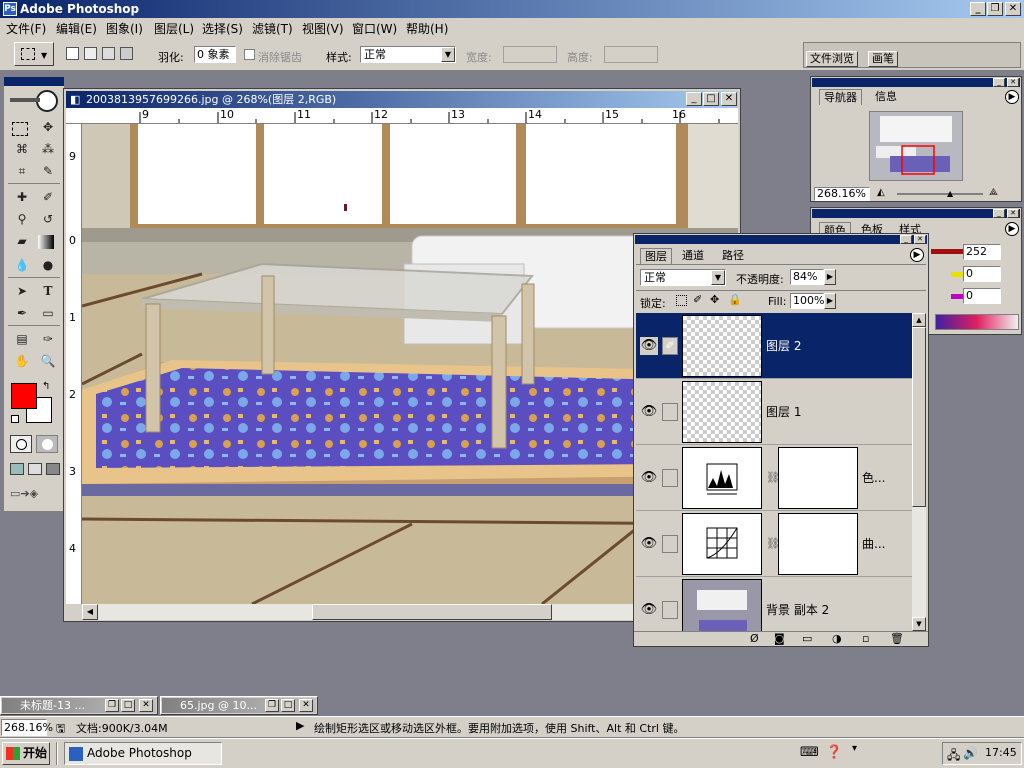 This screenshot has width=1024, height=768. What do you see at coordinates (48, 361) in the screenshot?
I see `zoom-tool-icon: 🔍` at bounding box center [48, 361].